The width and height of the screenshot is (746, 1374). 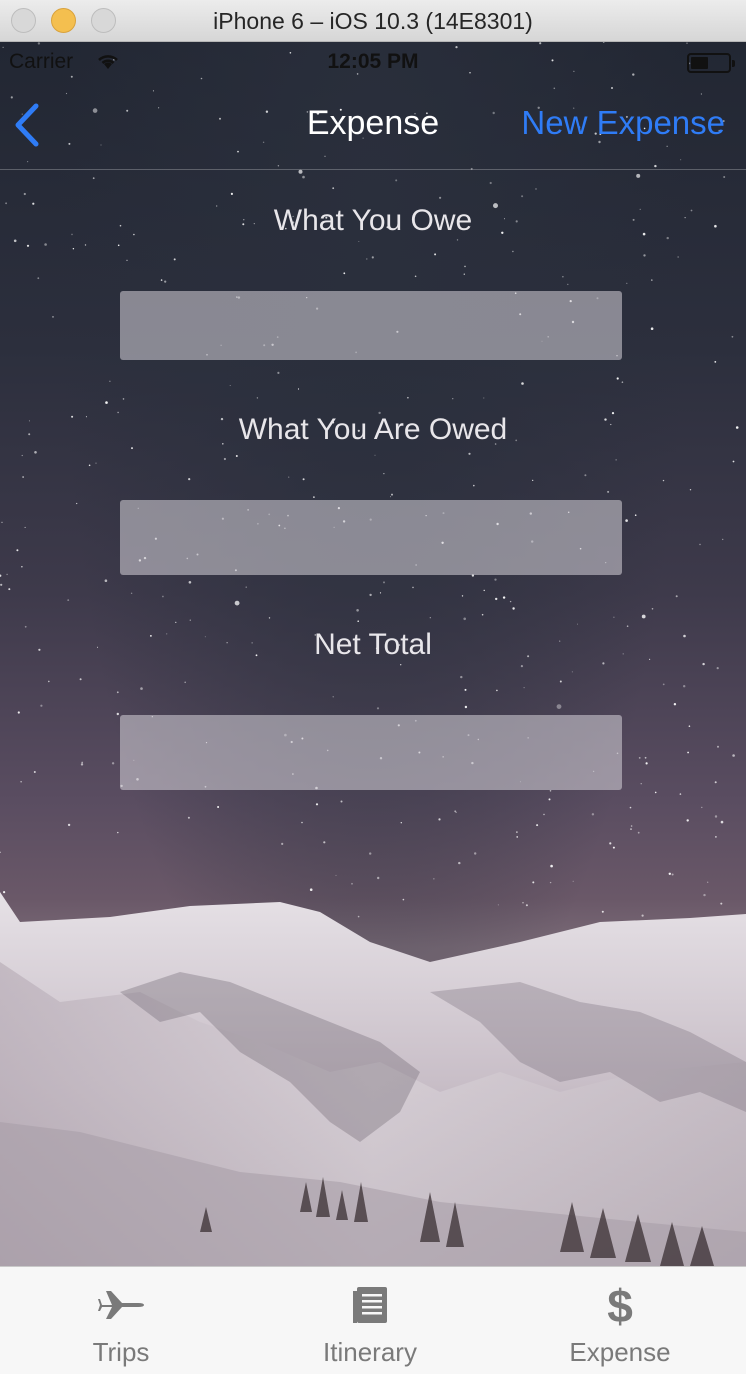 I want to click on document-icon, so click(x=370, y=1305).